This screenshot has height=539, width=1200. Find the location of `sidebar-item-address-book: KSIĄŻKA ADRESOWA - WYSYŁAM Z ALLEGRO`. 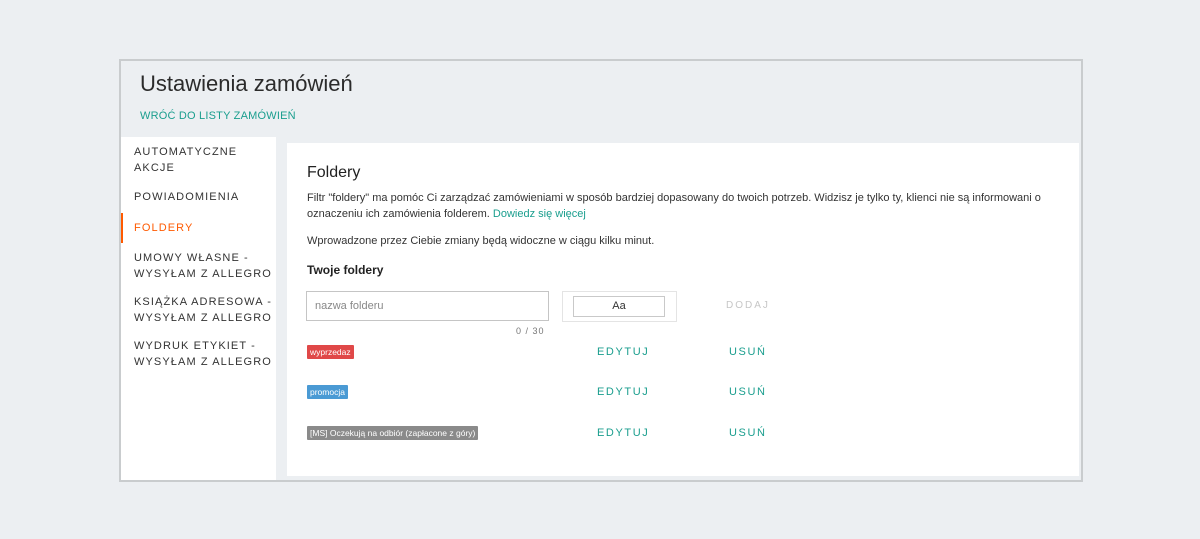

sidebar-item-address-book: KSIĄŻKA ADRESOWA - WYSYŁAM Z ALLEGRO is located at coordinates (198, 310).